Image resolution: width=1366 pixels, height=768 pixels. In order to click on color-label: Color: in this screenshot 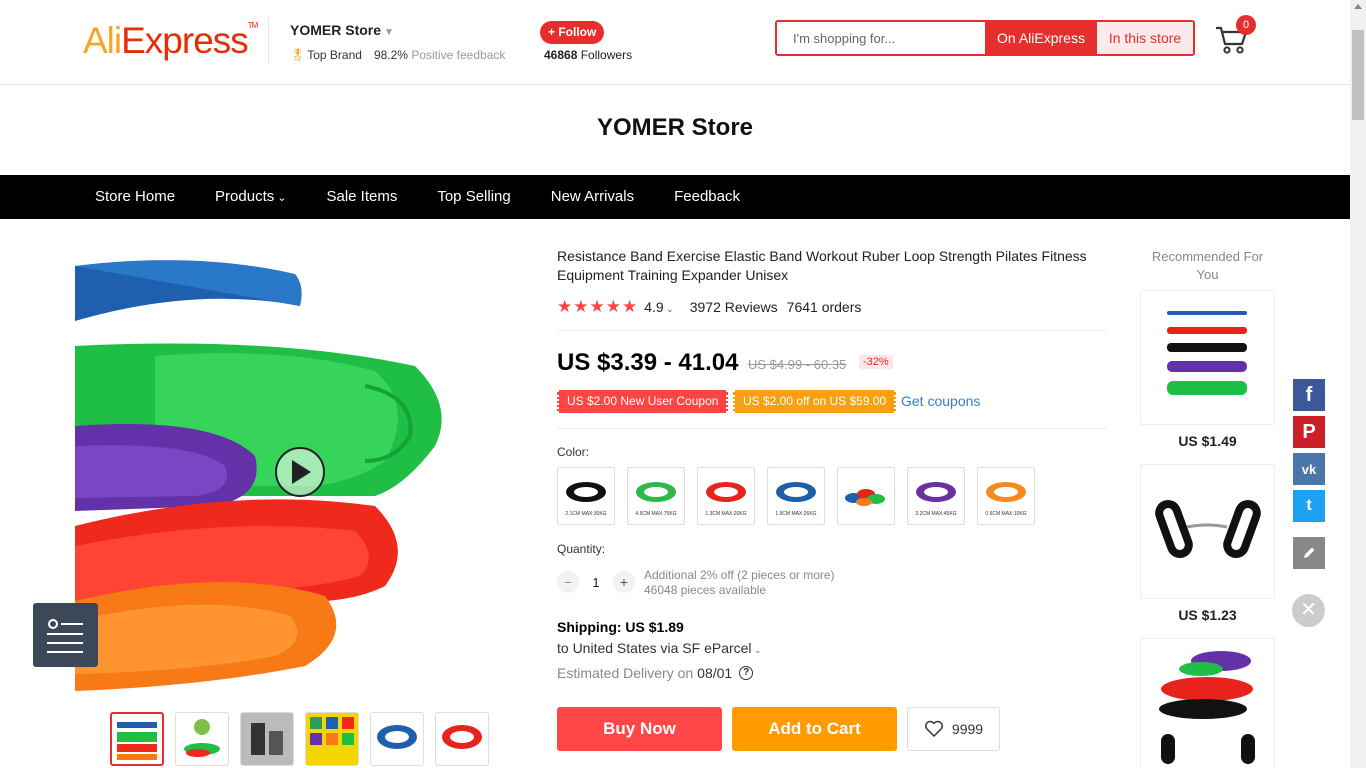, I will do `click(573, 452)`.